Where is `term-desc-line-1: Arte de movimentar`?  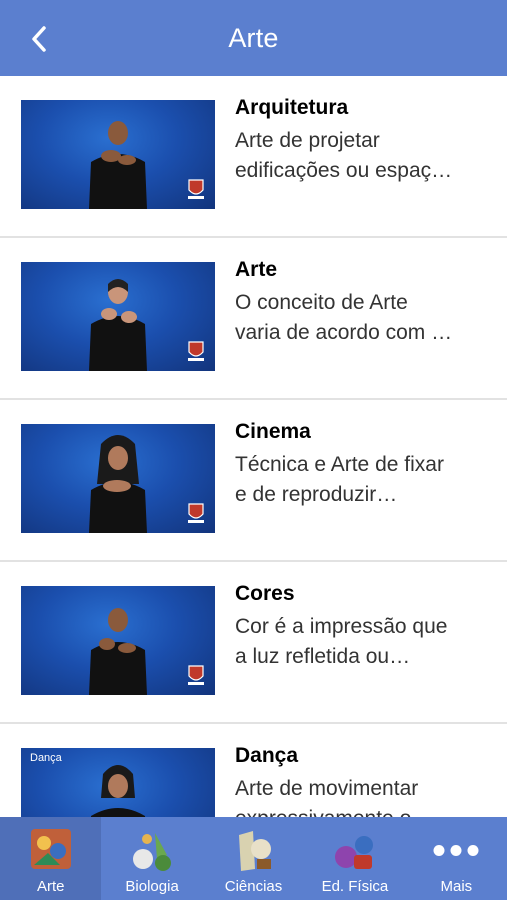
term-desc-line-1: Arte de movimentar is located at coordinates (327, 788).